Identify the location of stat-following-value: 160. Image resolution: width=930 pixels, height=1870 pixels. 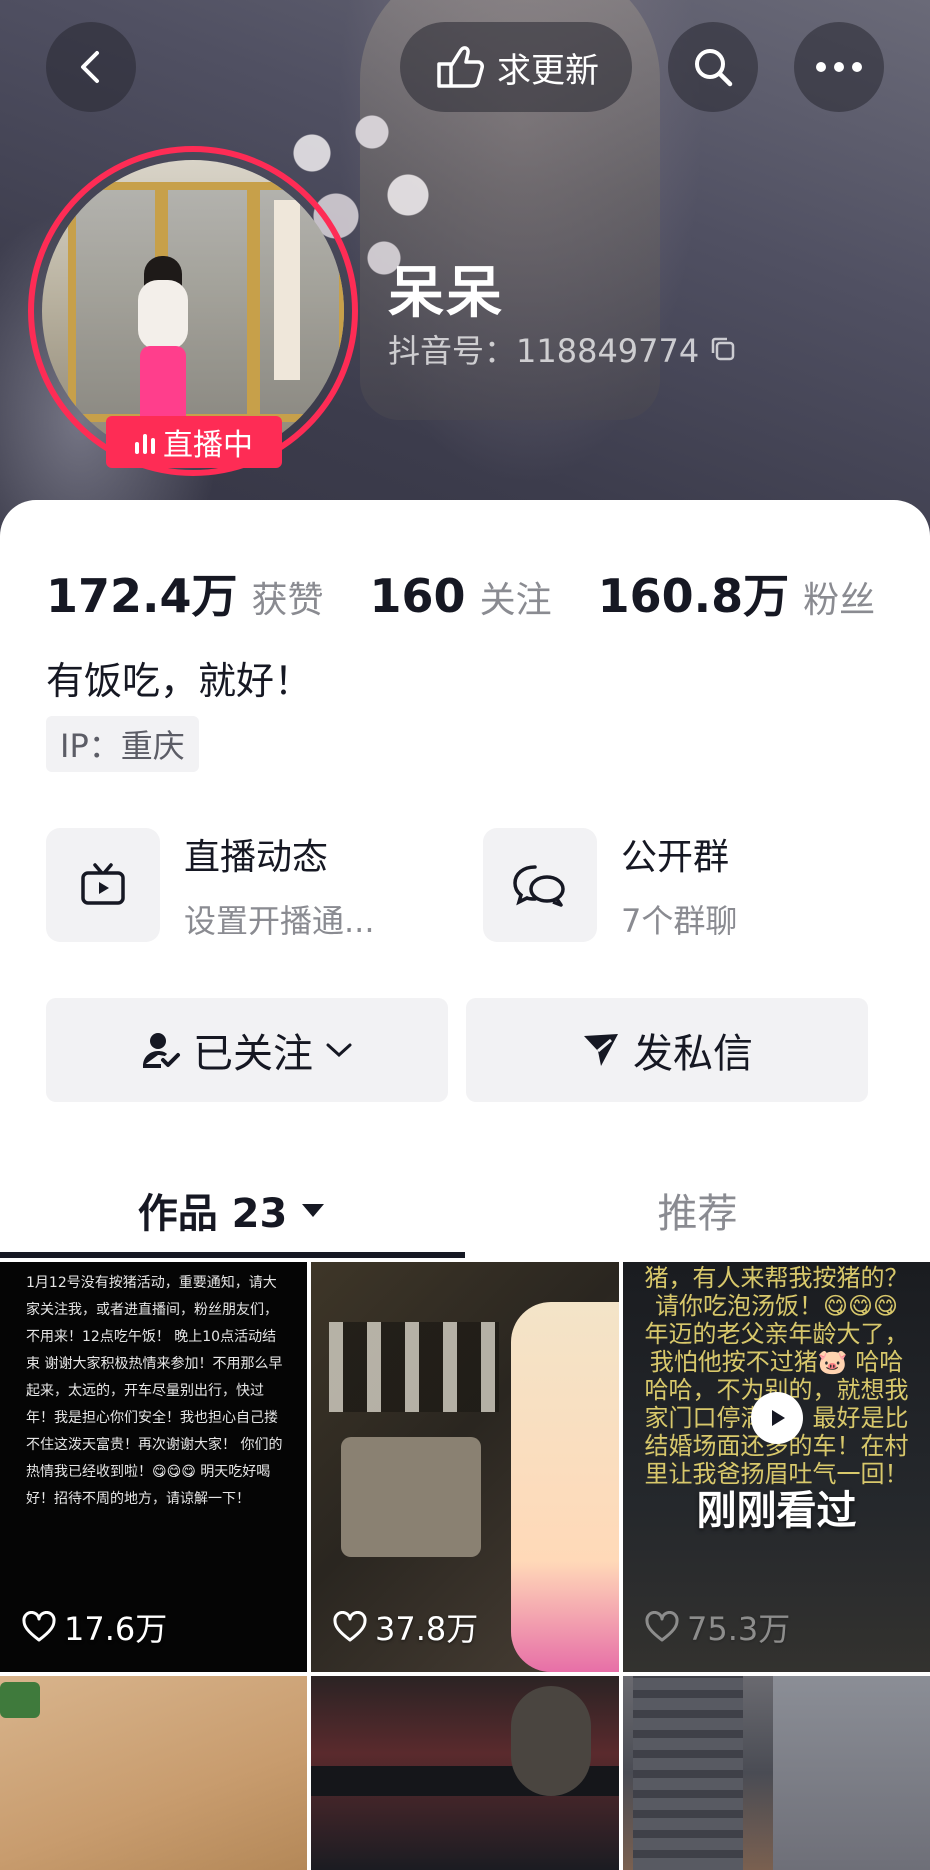
(417, 596).